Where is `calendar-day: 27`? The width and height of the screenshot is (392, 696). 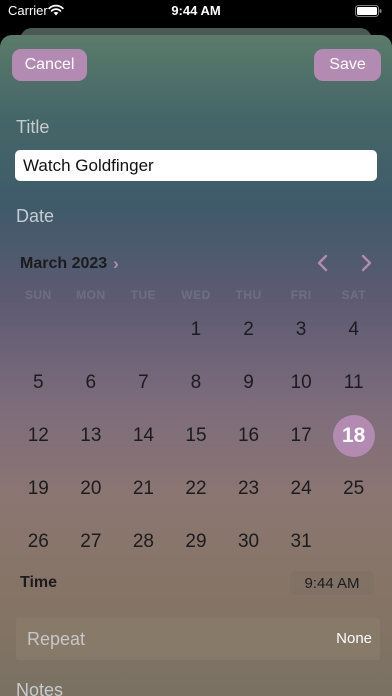 calendar-day: 27 is located at coordinates (91, 541).